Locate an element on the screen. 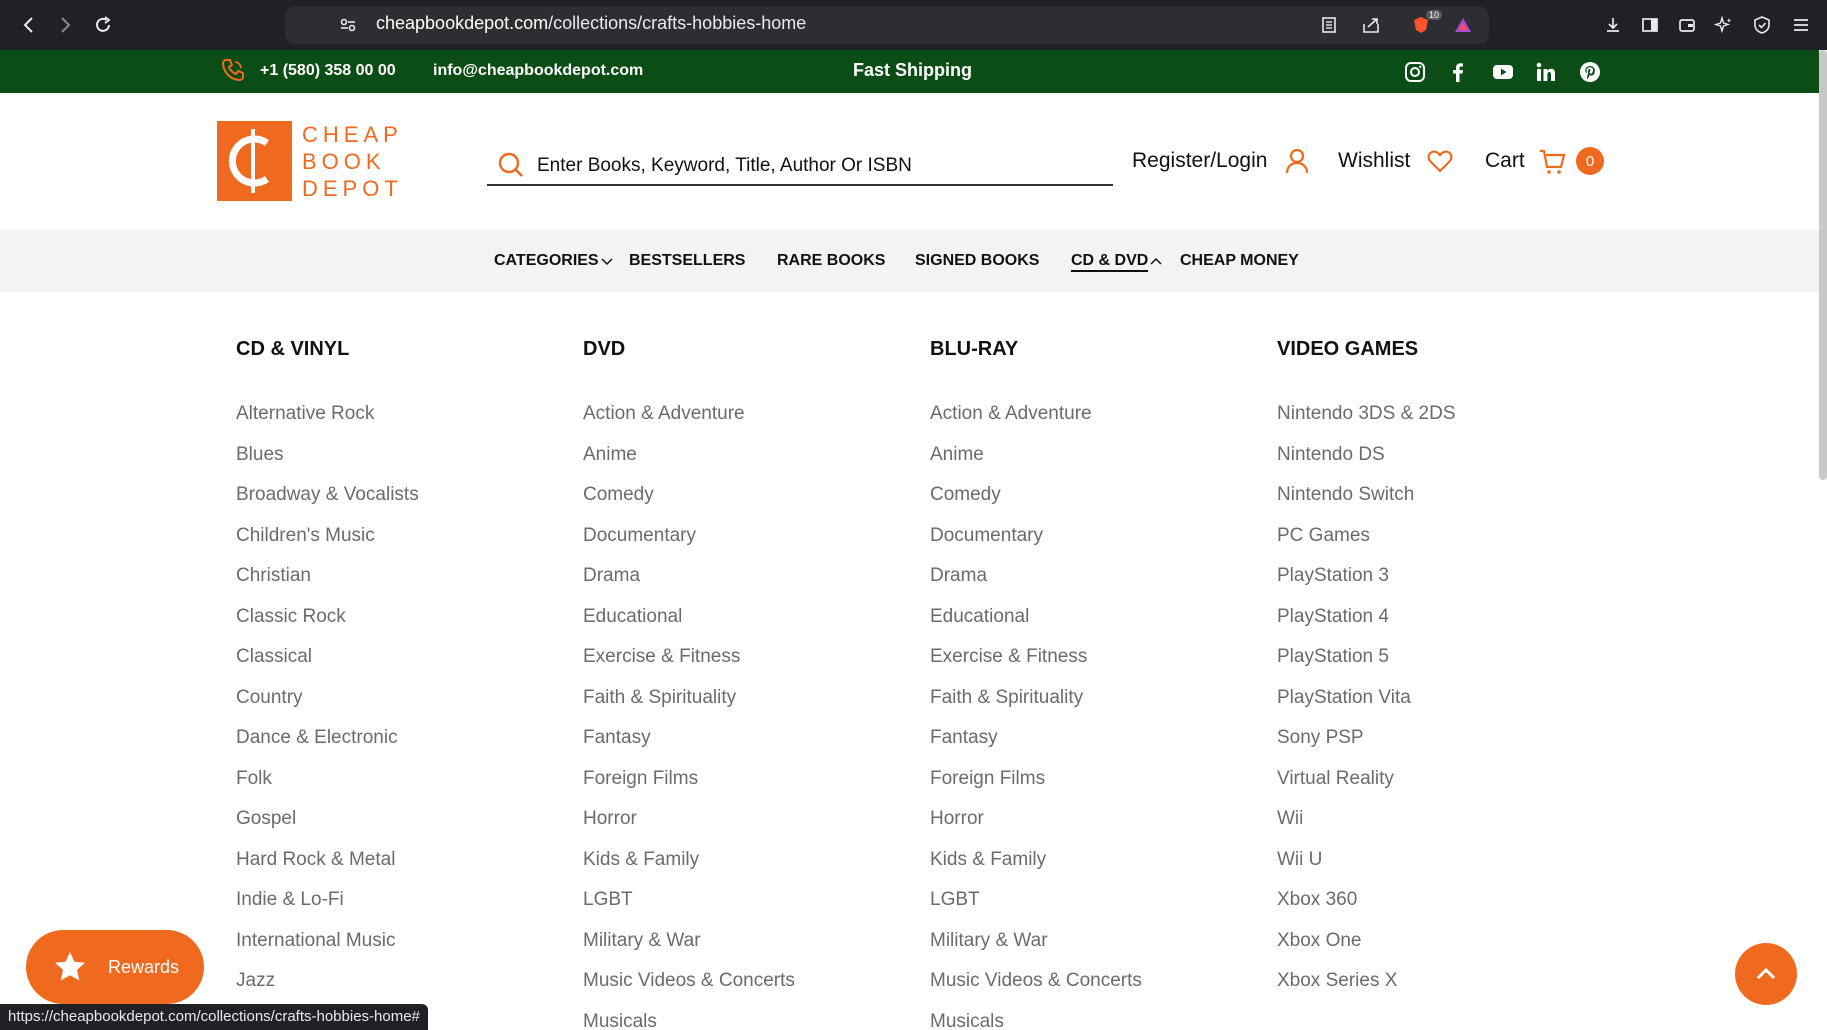 Image resolution: width=1827 pixels, height=1030 pixels. menu-icon is located at coordinates (1801, 25).